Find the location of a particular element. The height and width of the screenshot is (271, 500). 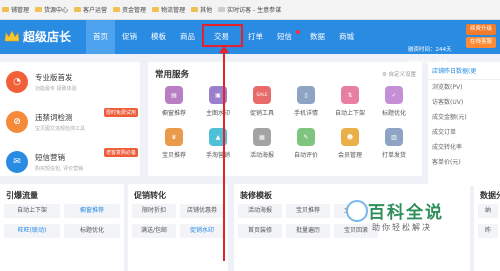

service-member-manage: ☻ 会员管理 is located at coordinates (350, 145).